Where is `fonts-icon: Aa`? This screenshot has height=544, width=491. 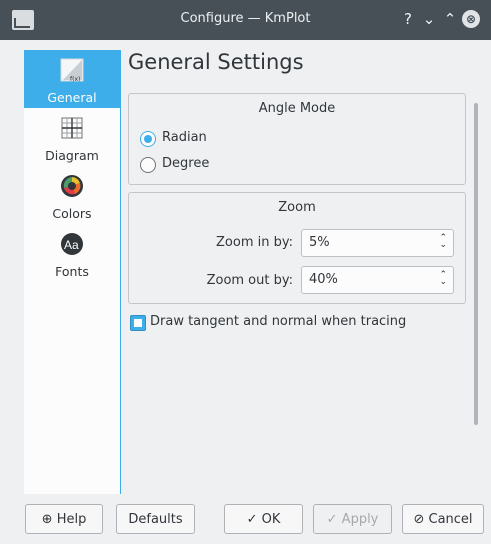
fonts-icon: Aa is located at coordinates (72, 244).